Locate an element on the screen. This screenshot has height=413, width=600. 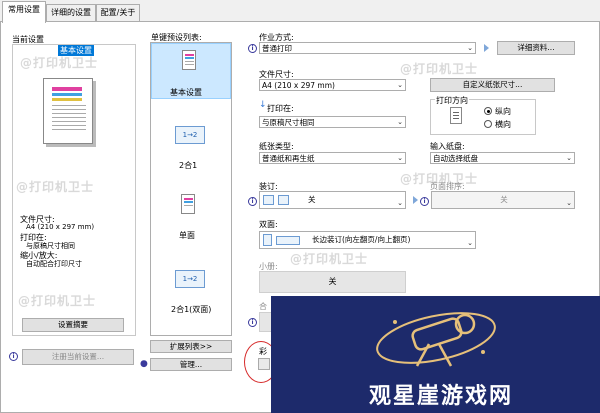
binding-select: 关 ⌄ is located at coordinates (332, 200).